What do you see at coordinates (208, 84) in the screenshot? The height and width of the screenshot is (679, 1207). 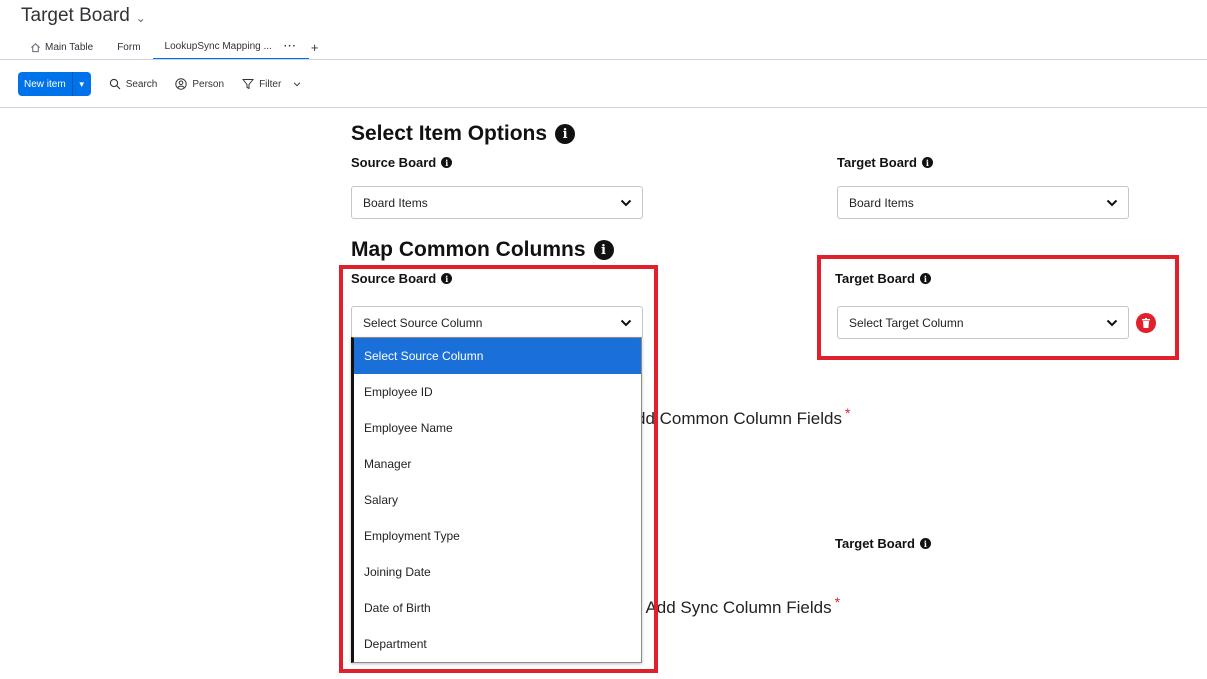 I see `person-label: Person` at bounding box center [208, 84].